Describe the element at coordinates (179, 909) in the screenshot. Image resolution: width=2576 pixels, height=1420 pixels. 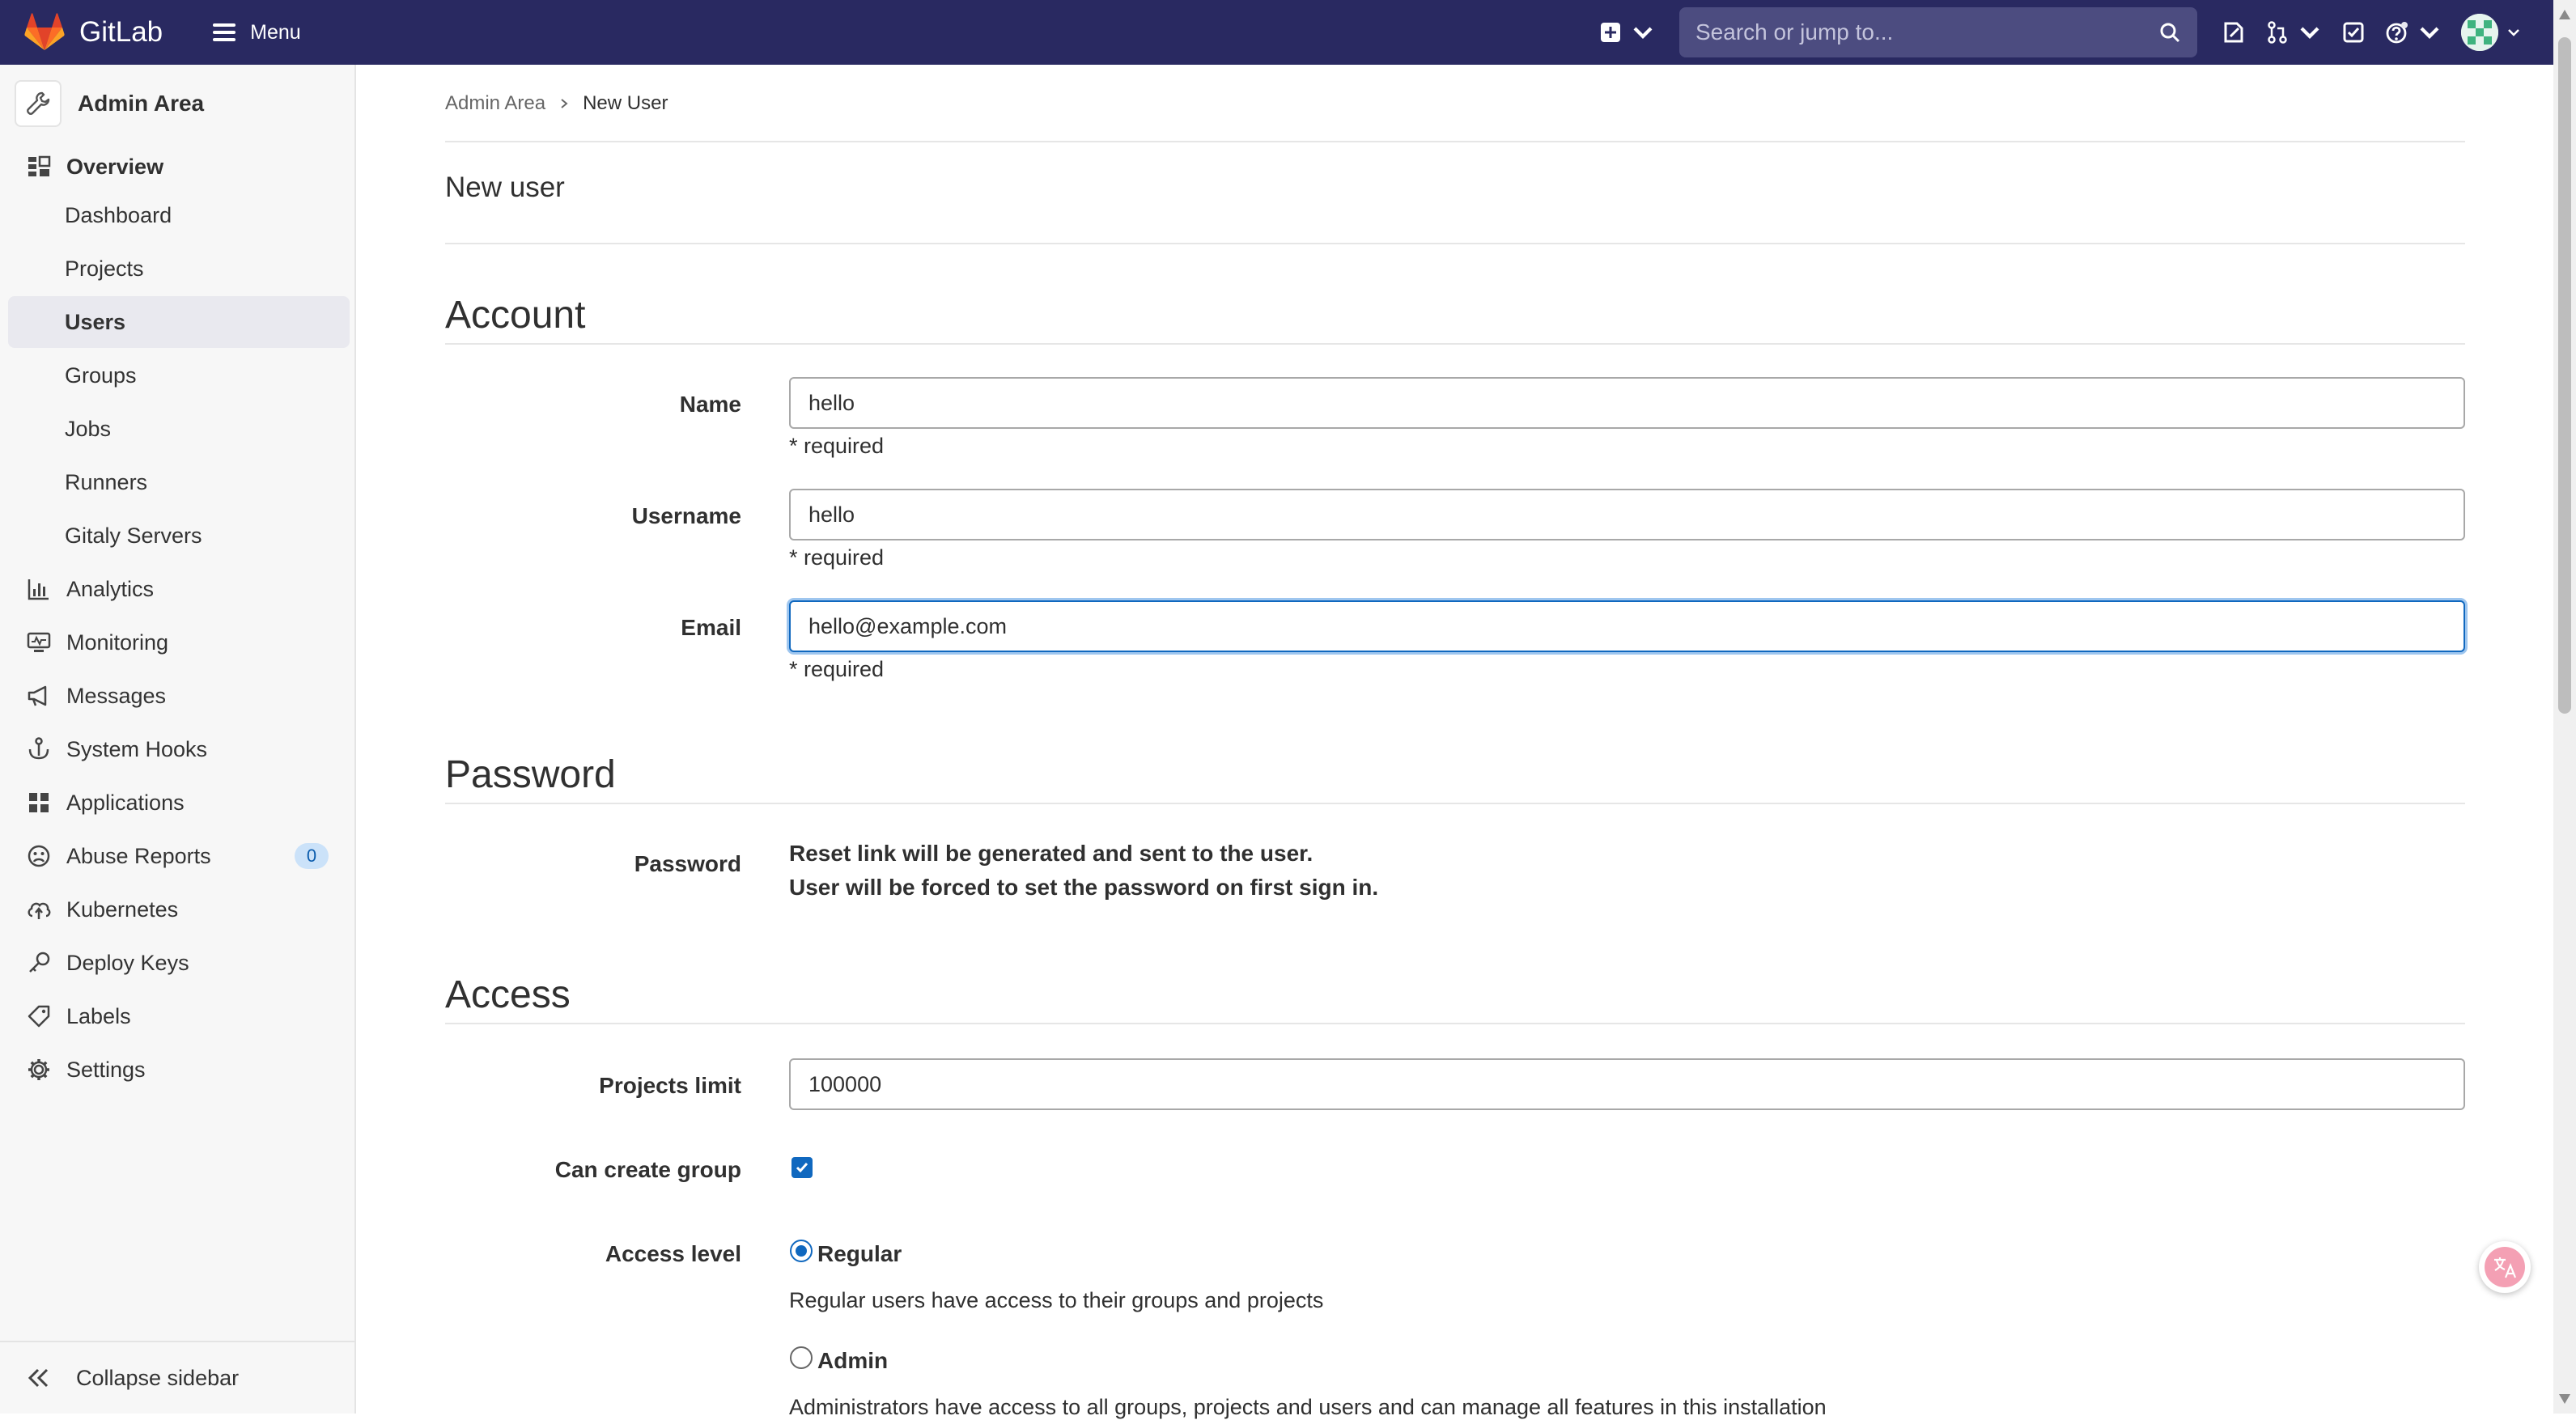
I see `sidebar-item-kubernetes: Kubernetes` at that location.